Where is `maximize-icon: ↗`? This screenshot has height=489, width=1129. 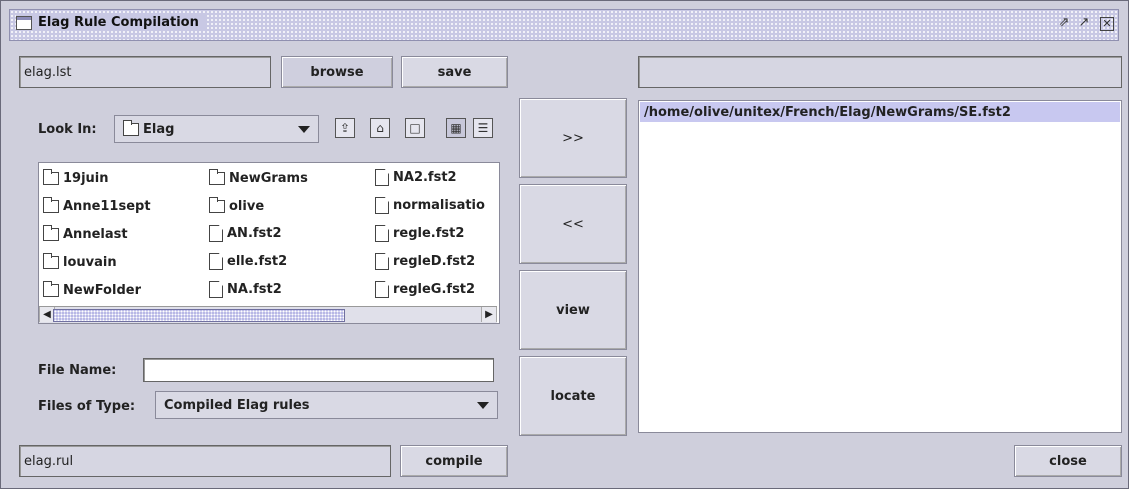 maximize-icon: ↗ is located at coordinates (1084, 23).